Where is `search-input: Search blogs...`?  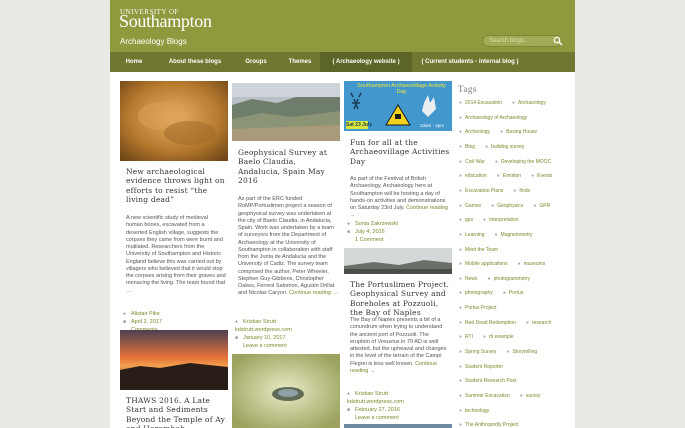
search-input: Search blogs... is located at coordinates (522, 41).